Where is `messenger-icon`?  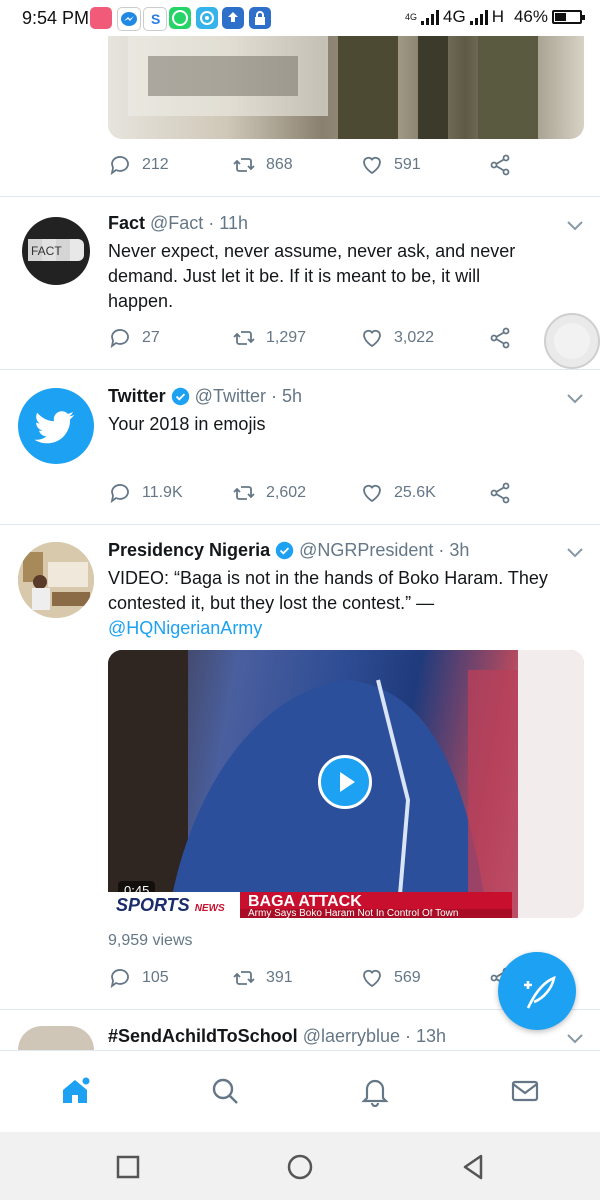 messenger-icon is located at coordinates (129, 19).